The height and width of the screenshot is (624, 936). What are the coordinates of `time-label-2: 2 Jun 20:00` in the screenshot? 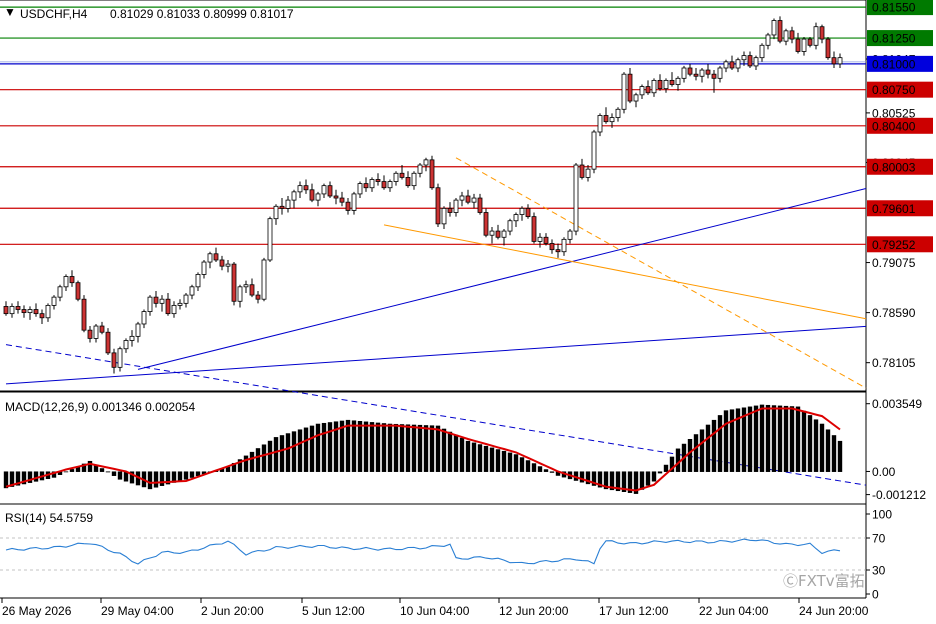 It's located at (232, 611).